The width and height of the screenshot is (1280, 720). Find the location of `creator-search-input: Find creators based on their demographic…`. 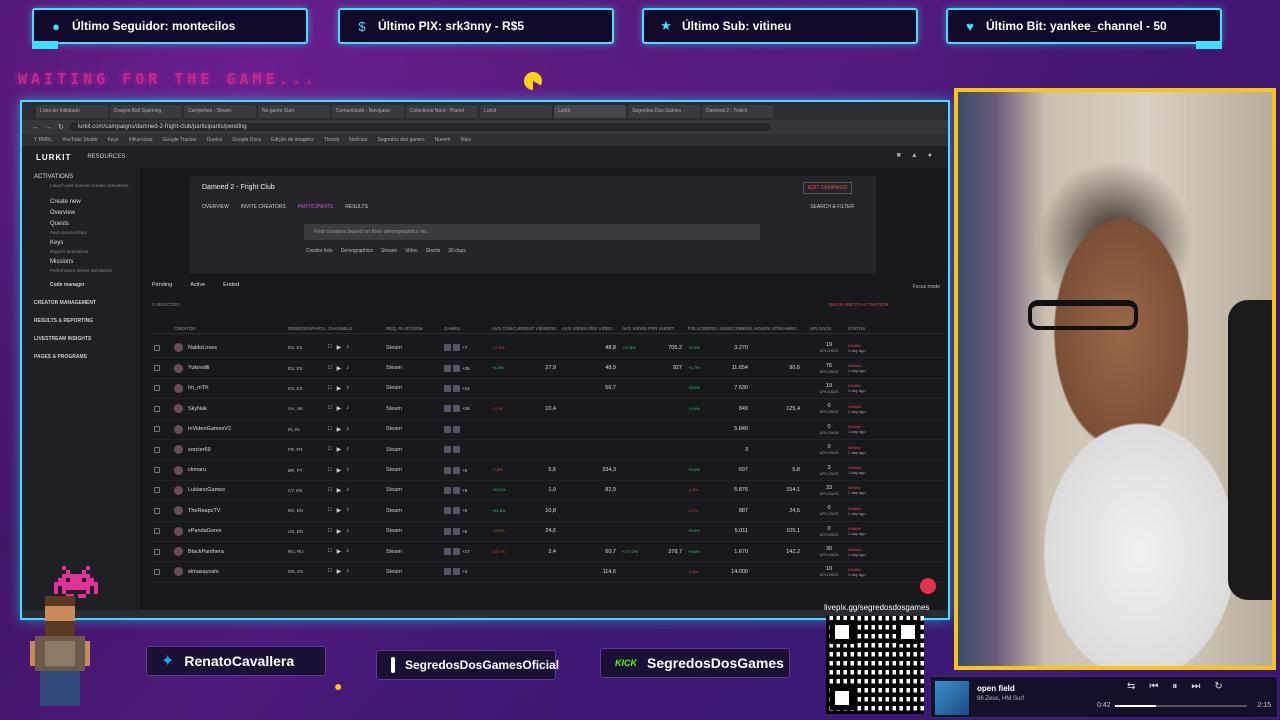

creator-search-input: Find creators based on their demographic… is located at coordinates (532, 232).